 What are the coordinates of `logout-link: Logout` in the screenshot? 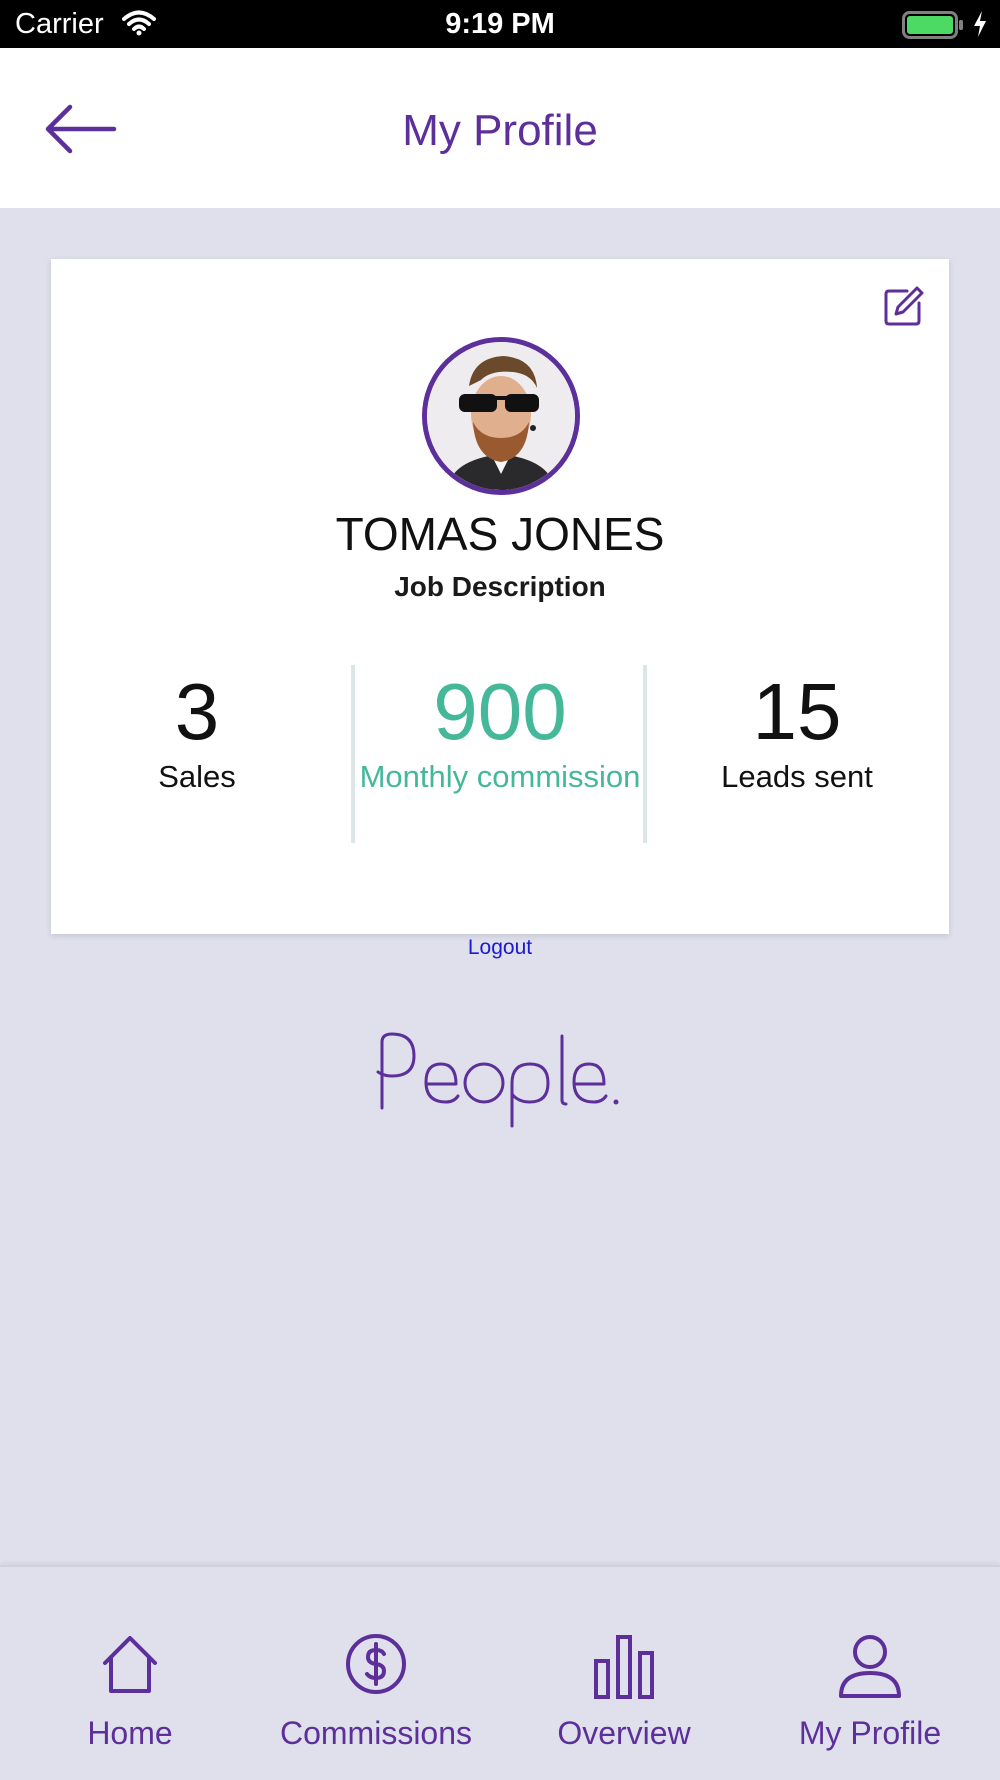 It's located at (500, 948).